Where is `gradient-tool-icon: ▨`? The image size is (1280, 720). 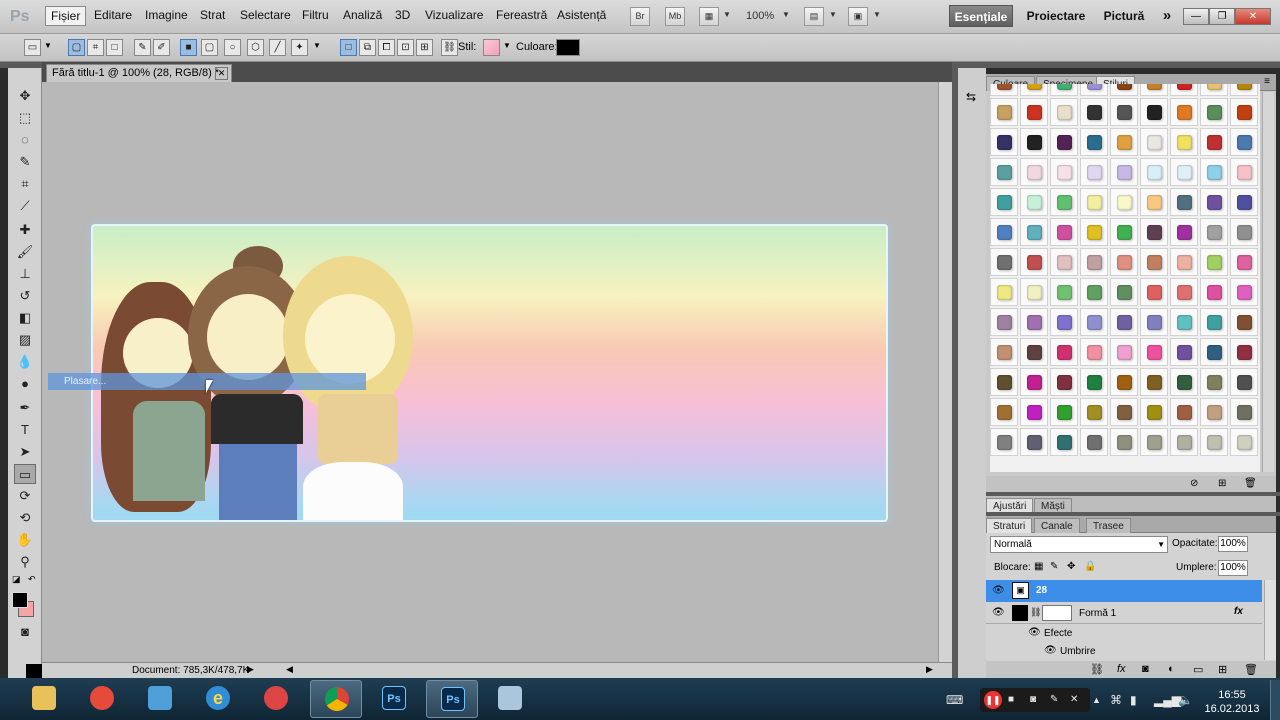 gradient-tool-icon: ▨ is located at coordinates (25, 340).